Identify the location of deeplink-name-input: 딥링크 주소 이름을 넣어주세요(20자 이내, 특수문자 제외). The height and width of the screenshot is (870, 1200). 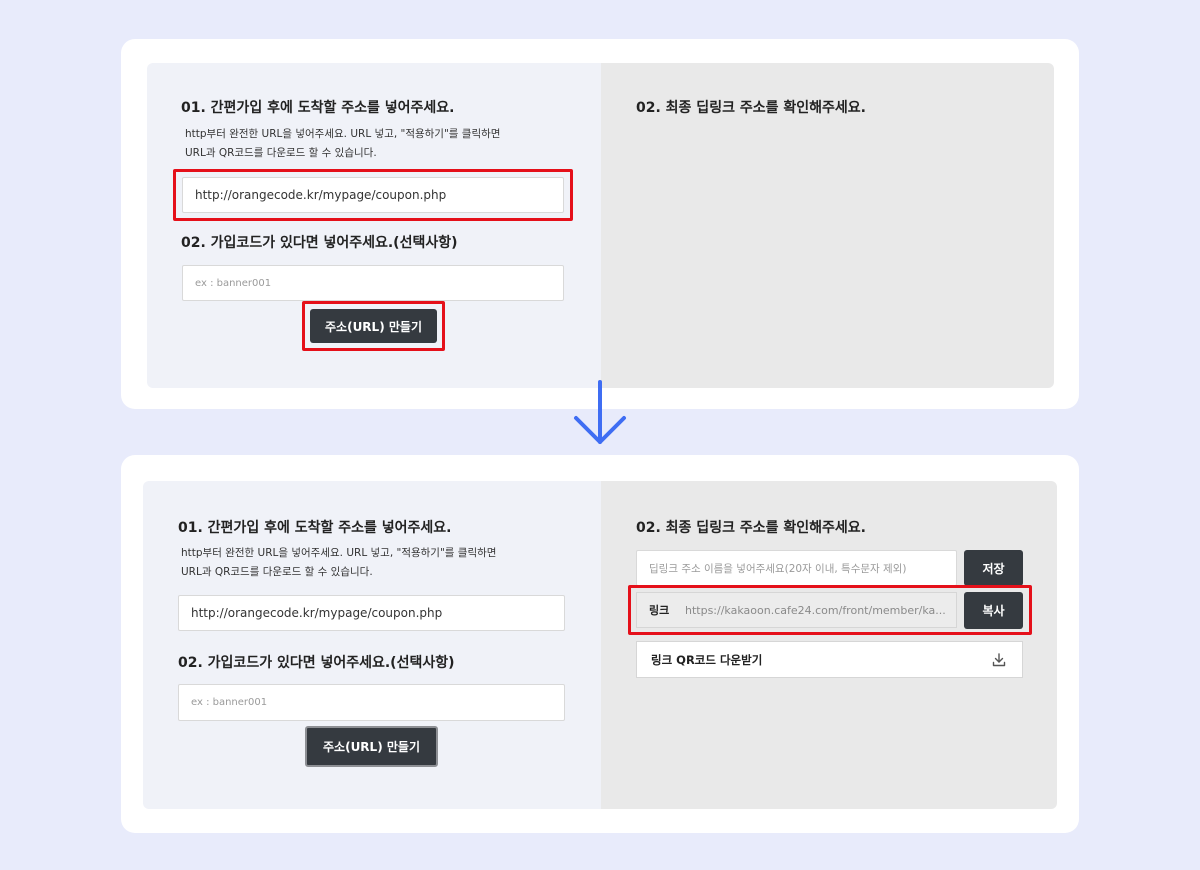
(796, 568).